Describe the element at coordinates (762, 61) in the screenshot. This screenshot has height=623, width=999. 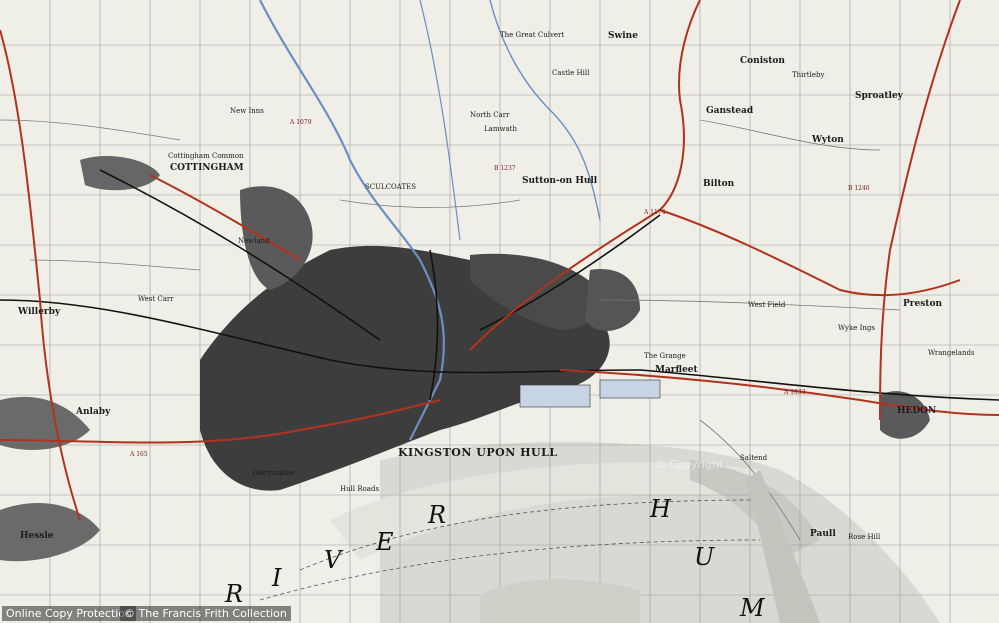
I see `label-coniston: Coniston` at that location.